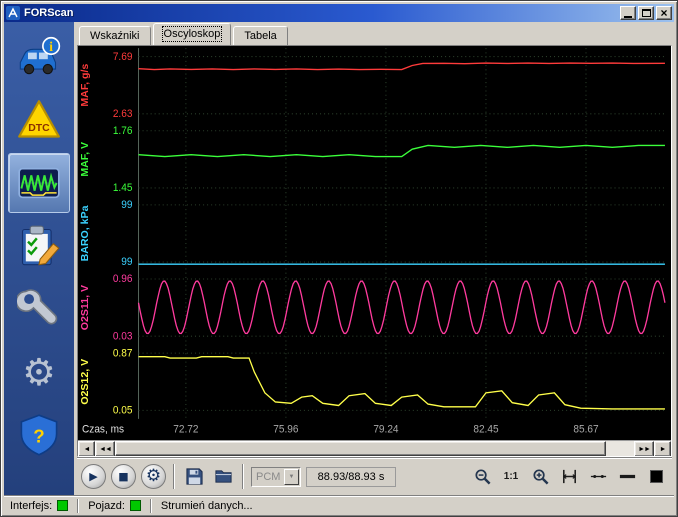  I want to click on svg-text: 2.63, so click(123, 114).